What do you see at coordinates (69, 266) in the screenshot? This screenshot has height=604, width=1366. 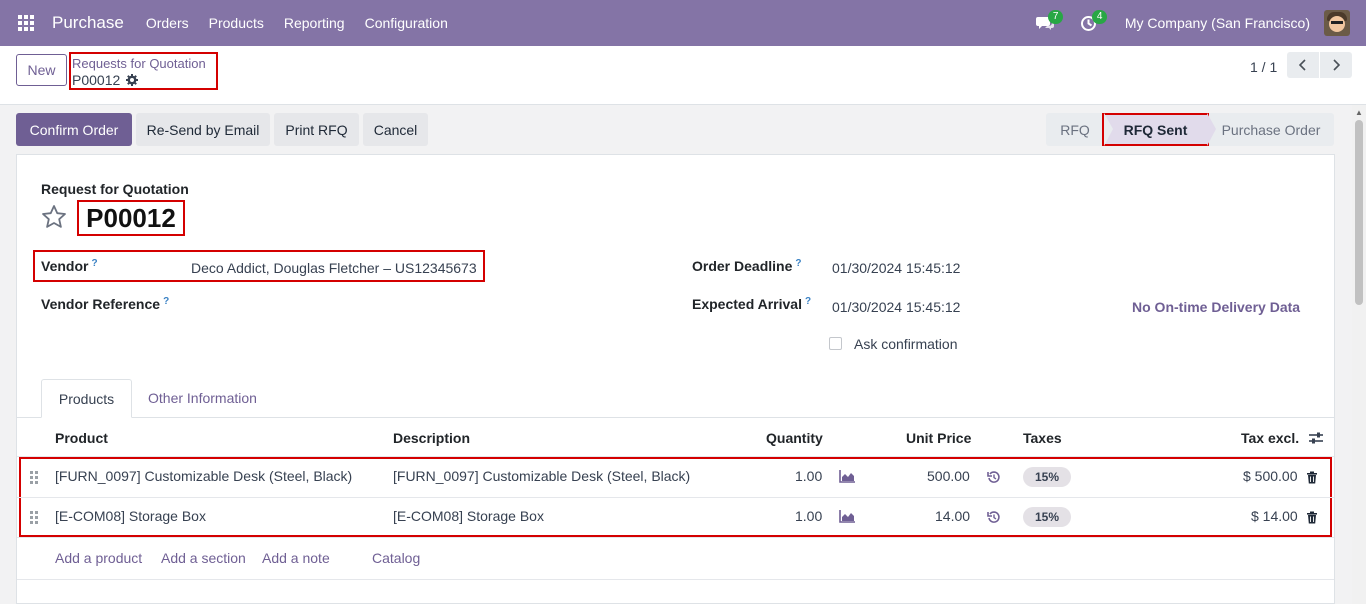 I see `vendor-label: Vendor?` at bounding box center [69, 266].